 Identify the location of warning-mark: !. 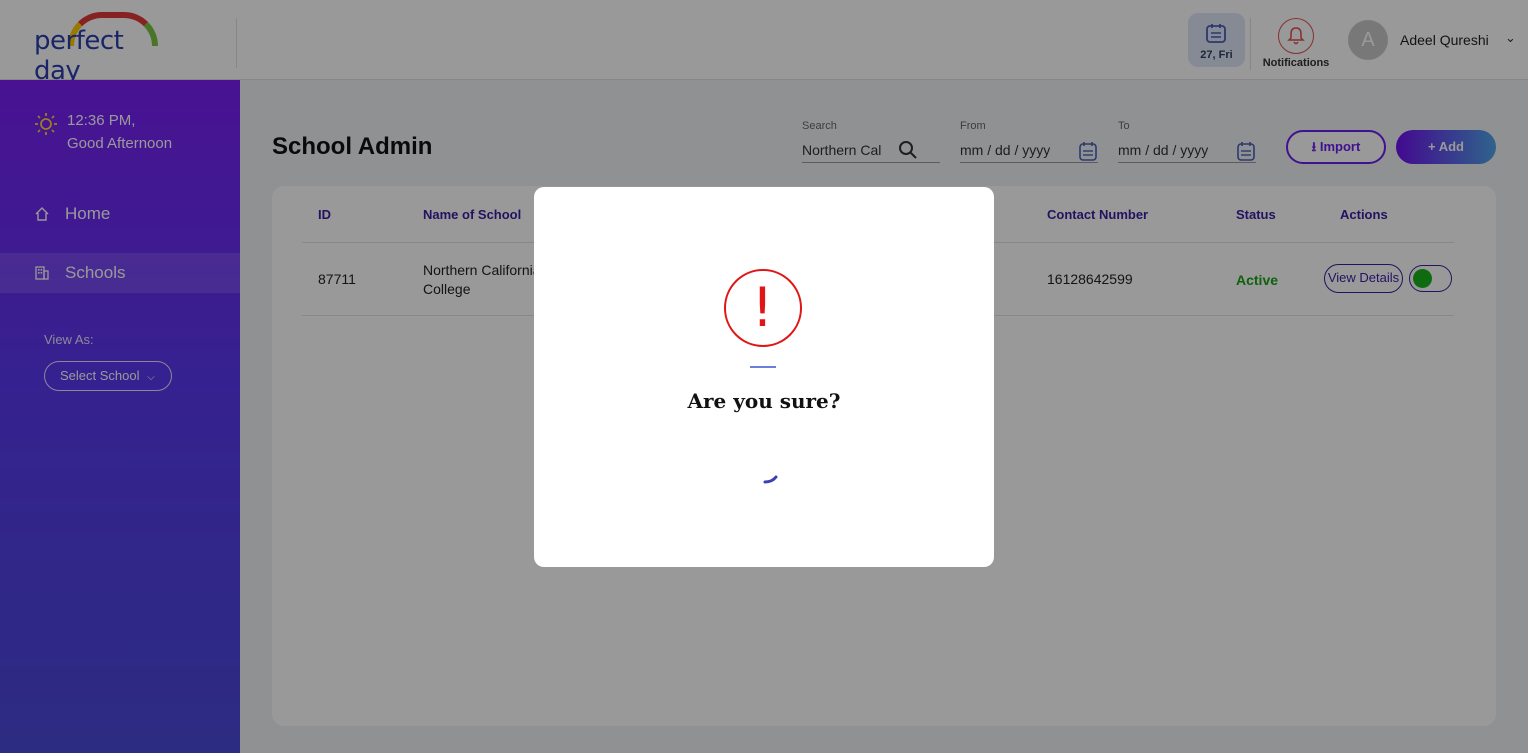
(762, 307).